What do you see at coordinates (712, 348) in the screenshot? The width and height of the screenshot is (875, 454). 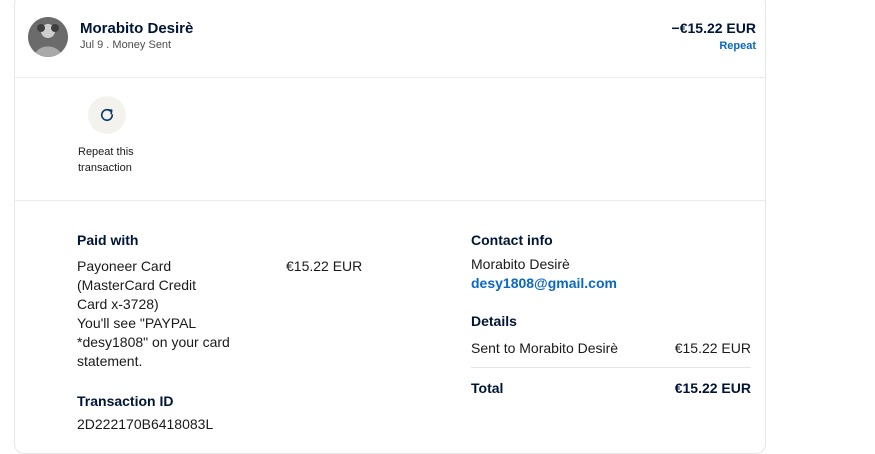 I see `details-sent-amount: €15.22 EUR` at bounding box center [712, 348].